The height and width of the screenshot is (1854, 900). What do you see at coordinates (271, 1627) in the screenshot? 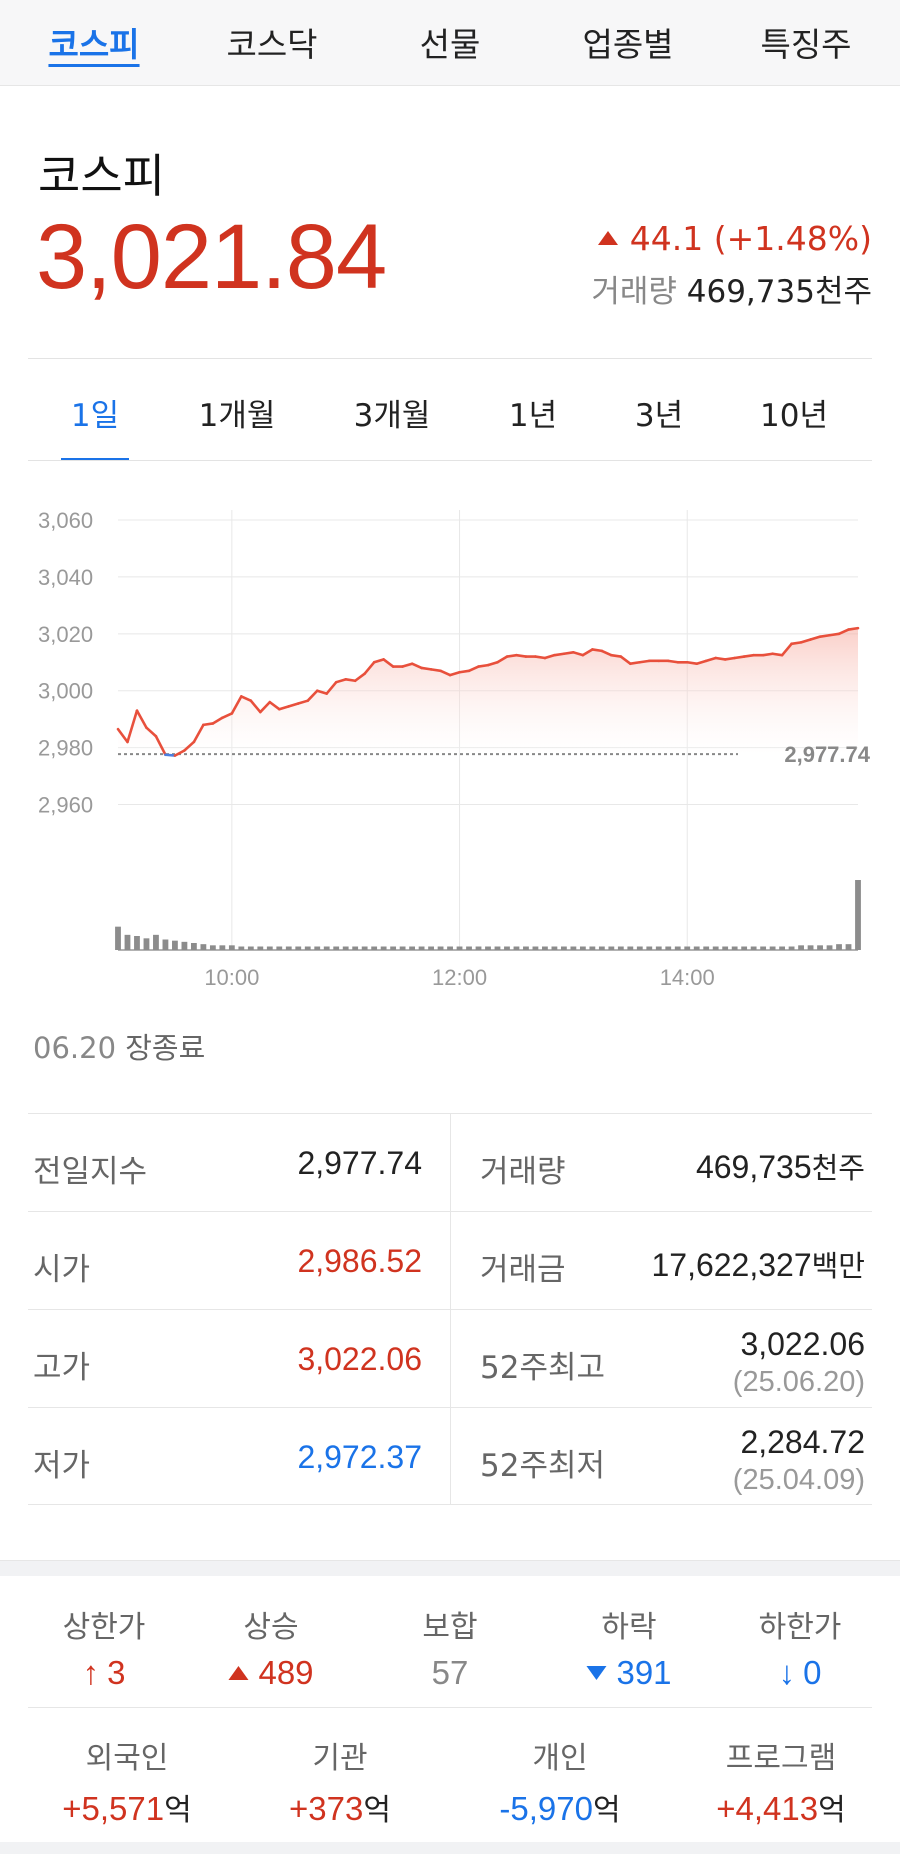
I see `breadth-label: 상승` at bounding box center [271, 1627].